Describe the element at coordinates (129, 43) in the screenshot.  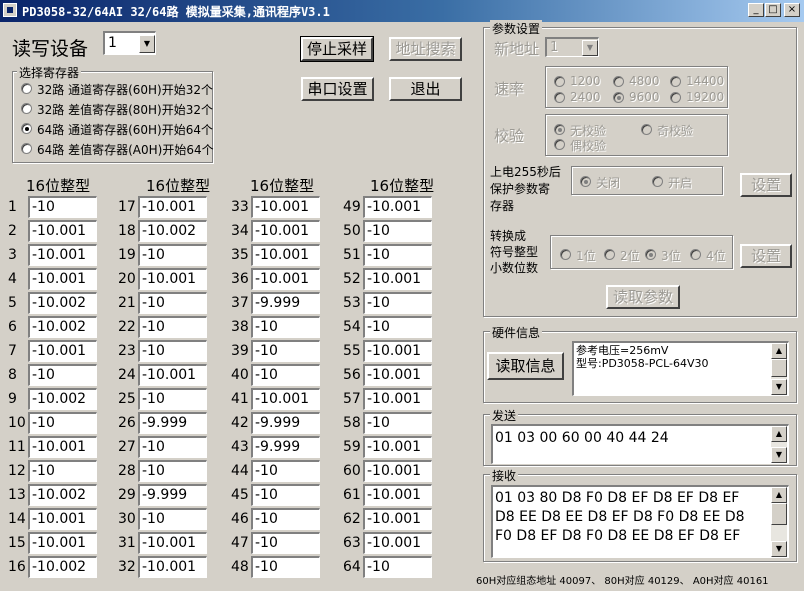
I see `device-select: 1 ▼` at that location.